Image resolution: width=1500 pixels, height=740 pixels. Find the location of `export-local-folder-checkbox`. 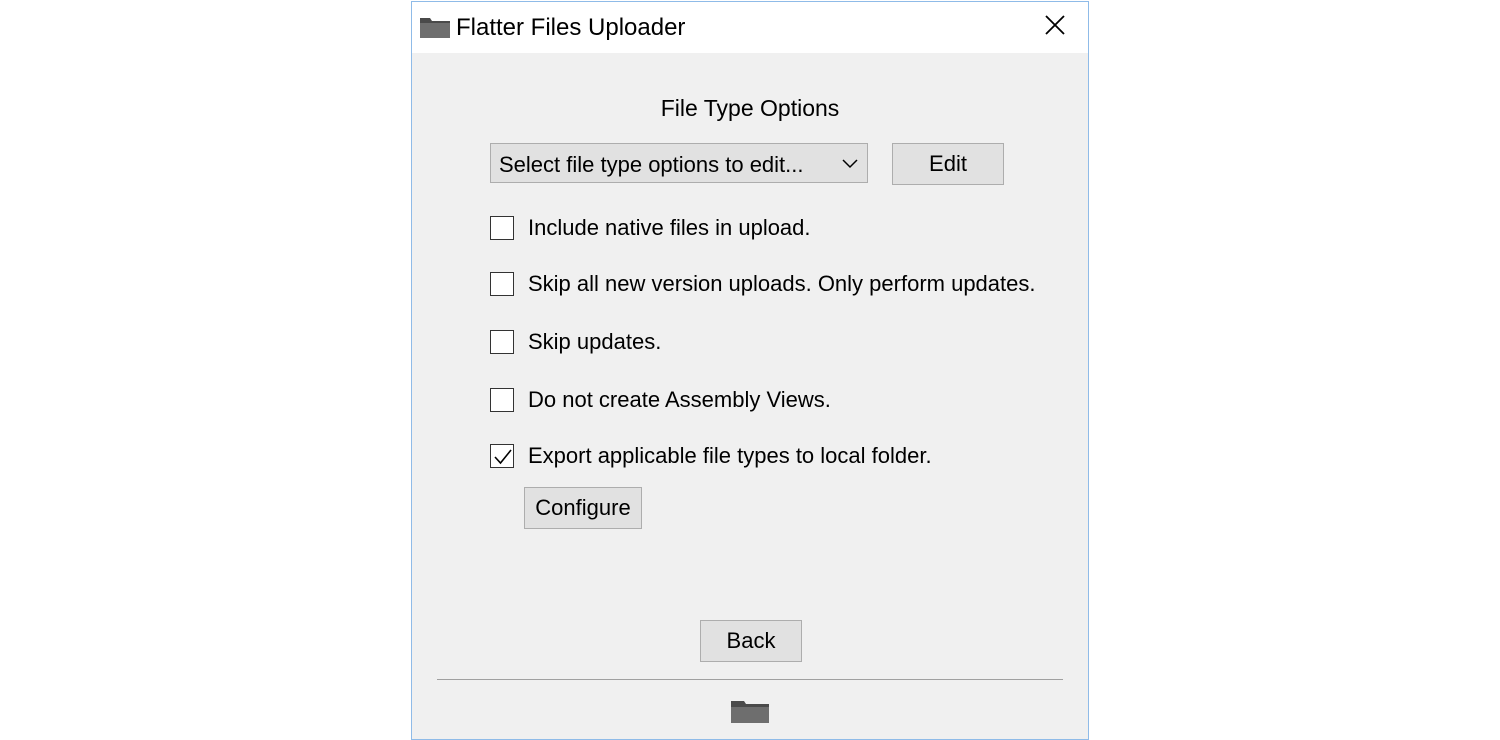

export-local-folder-checkbox is located at coordinates (502, 456).